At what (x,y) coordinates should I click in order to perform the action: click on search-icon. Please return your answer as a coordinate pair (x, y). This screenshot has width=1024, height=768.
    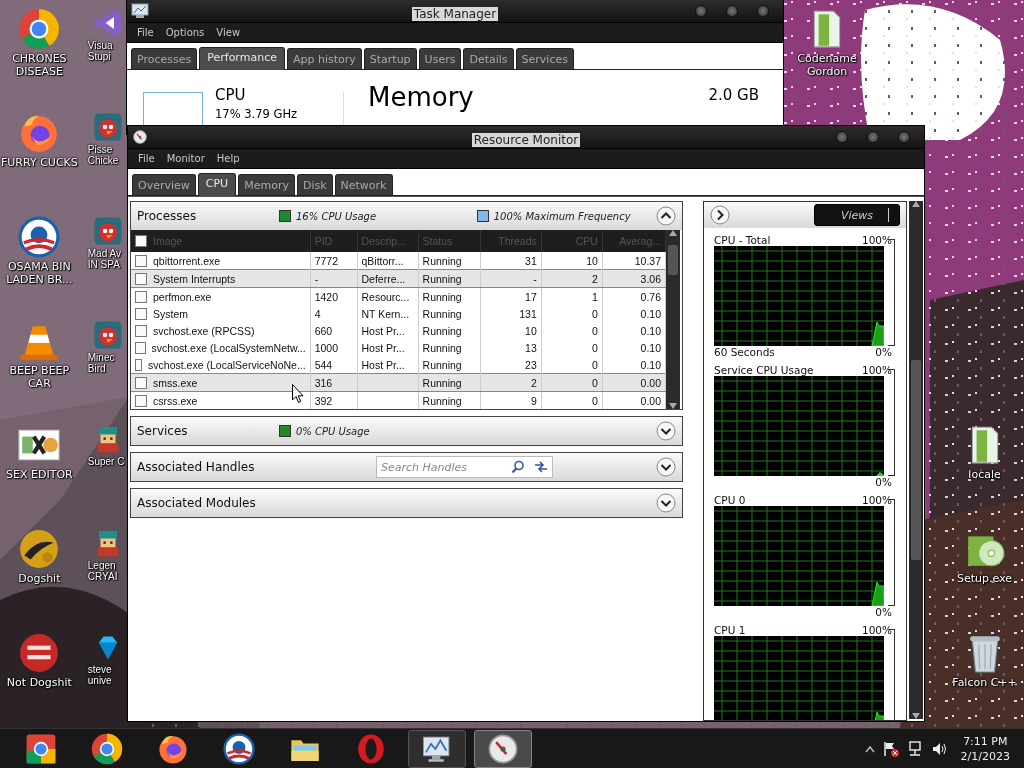
    Looking at the image, I should click on (518, 467).